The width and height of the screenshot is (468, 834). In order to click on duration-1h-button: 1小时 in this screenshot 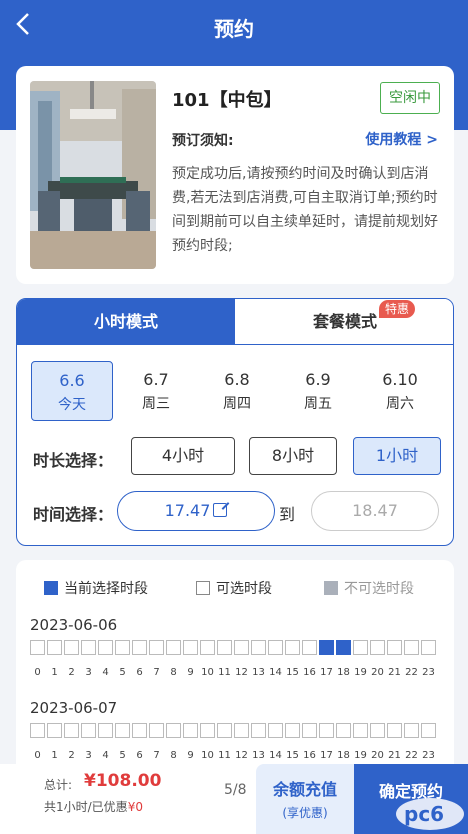, I will do `click(397, 456)`.